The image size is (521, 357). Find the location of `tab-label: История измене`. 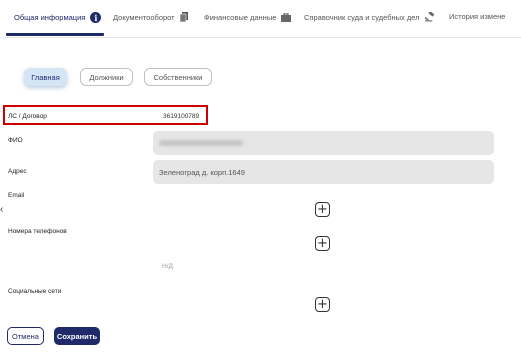

tab-label: История измене is located at coordinates (477, 16).